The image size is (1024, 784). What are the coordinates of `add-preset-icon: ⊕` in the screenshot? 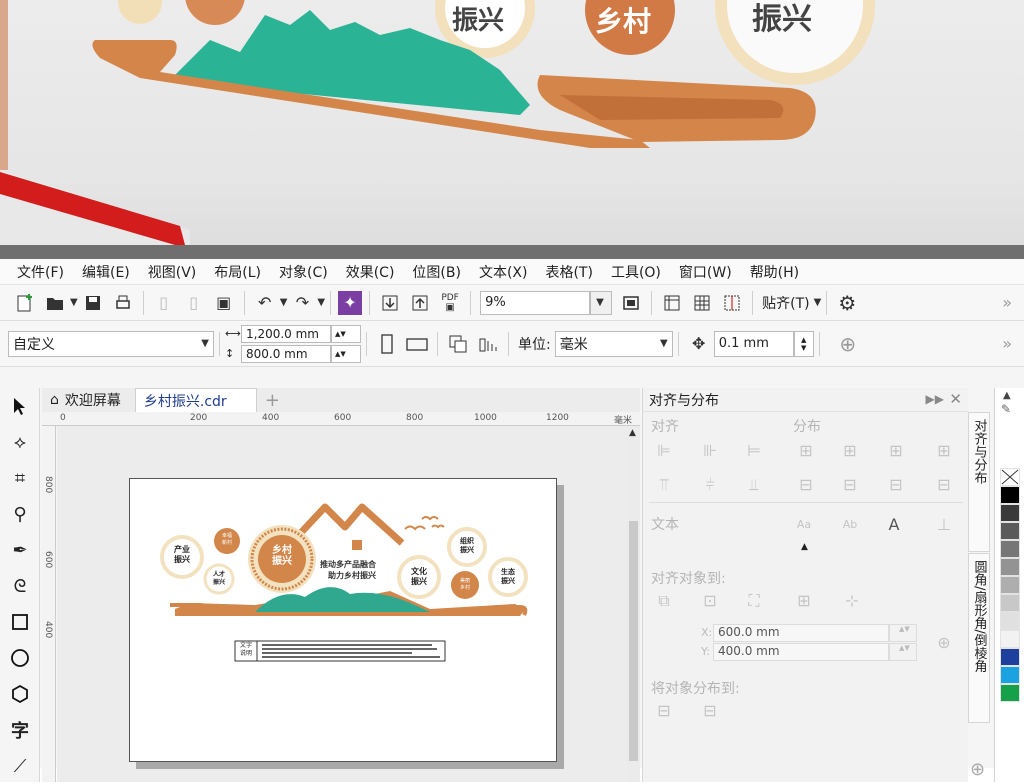 It's located at (848, 344).